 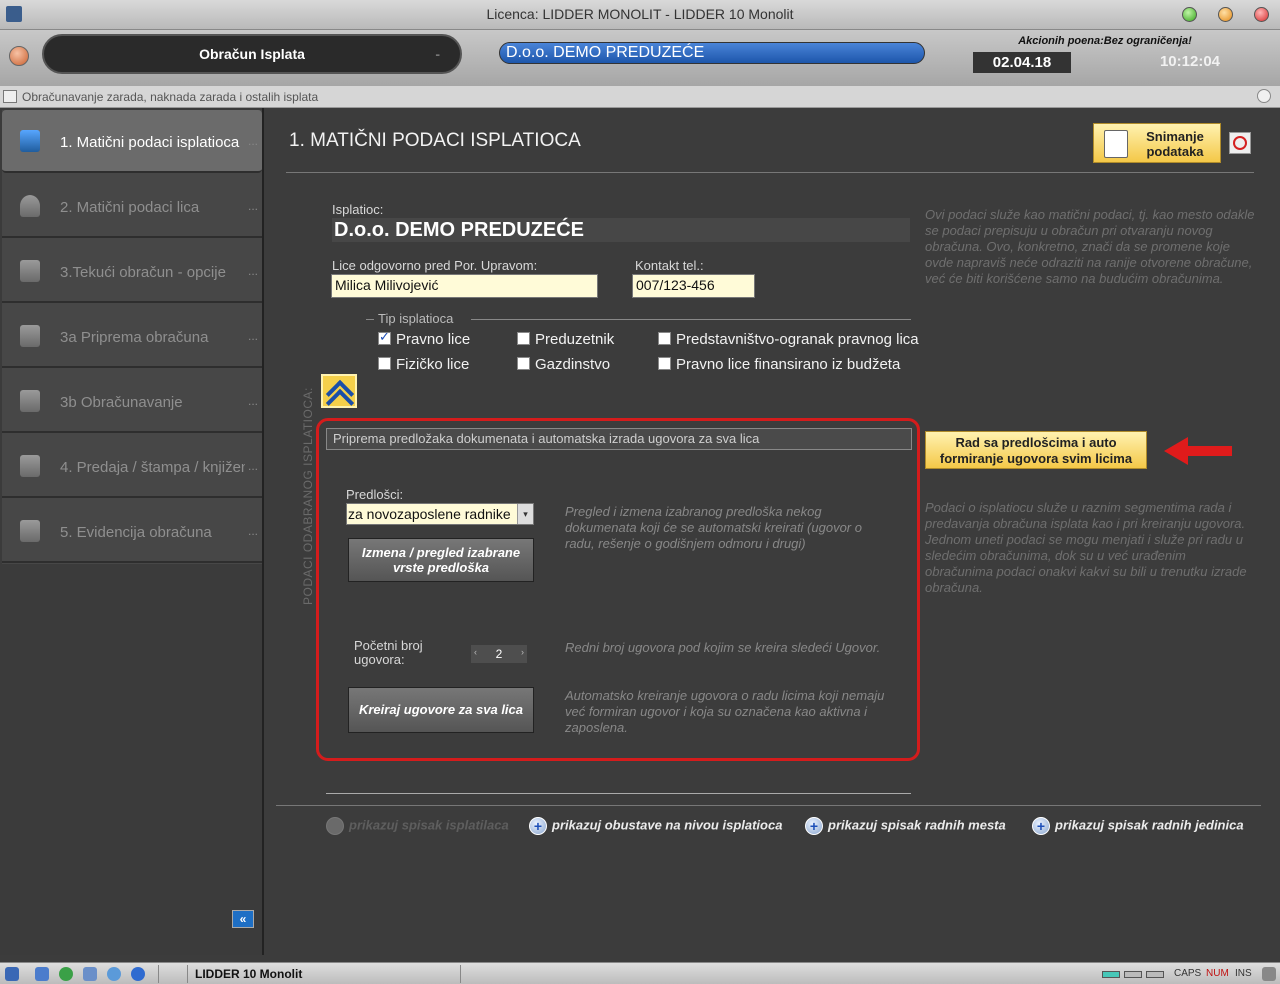 I want to click on start-icon, so click(x=12, y=974).